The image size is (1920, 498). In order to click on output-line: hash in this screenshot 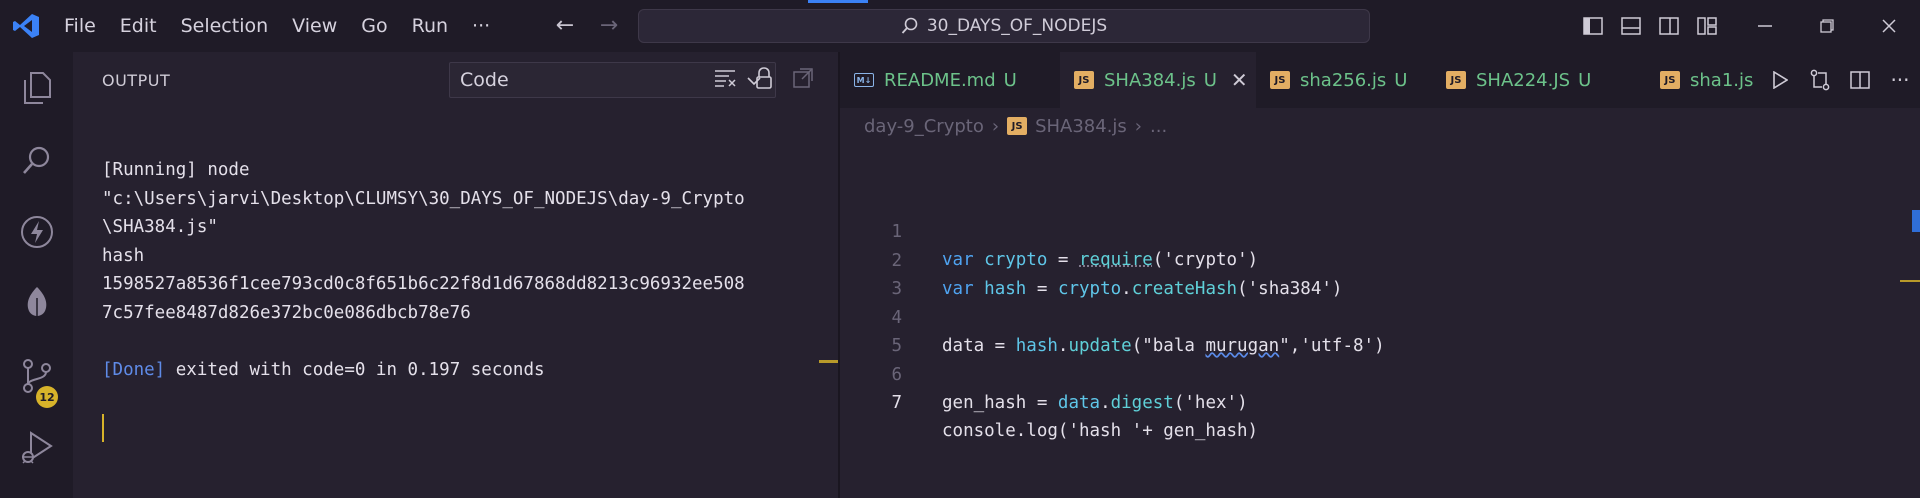, I will do `click(123, 255)`.